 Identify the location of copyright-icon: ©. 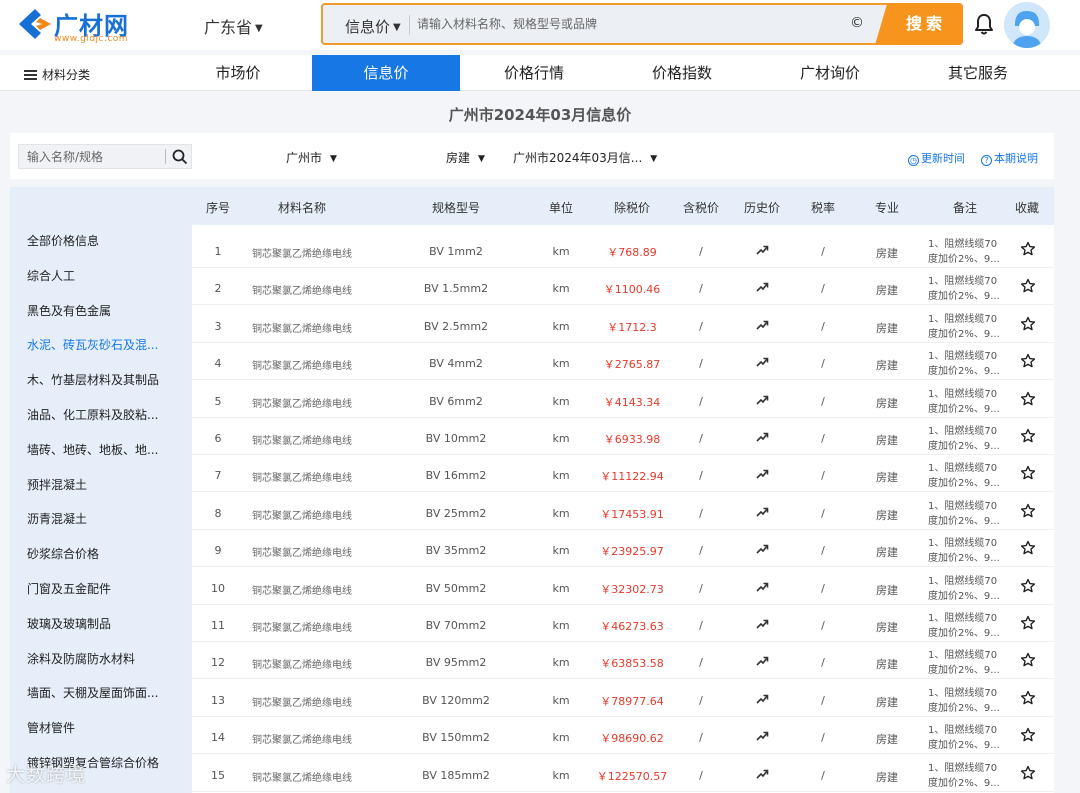
(857, 23).